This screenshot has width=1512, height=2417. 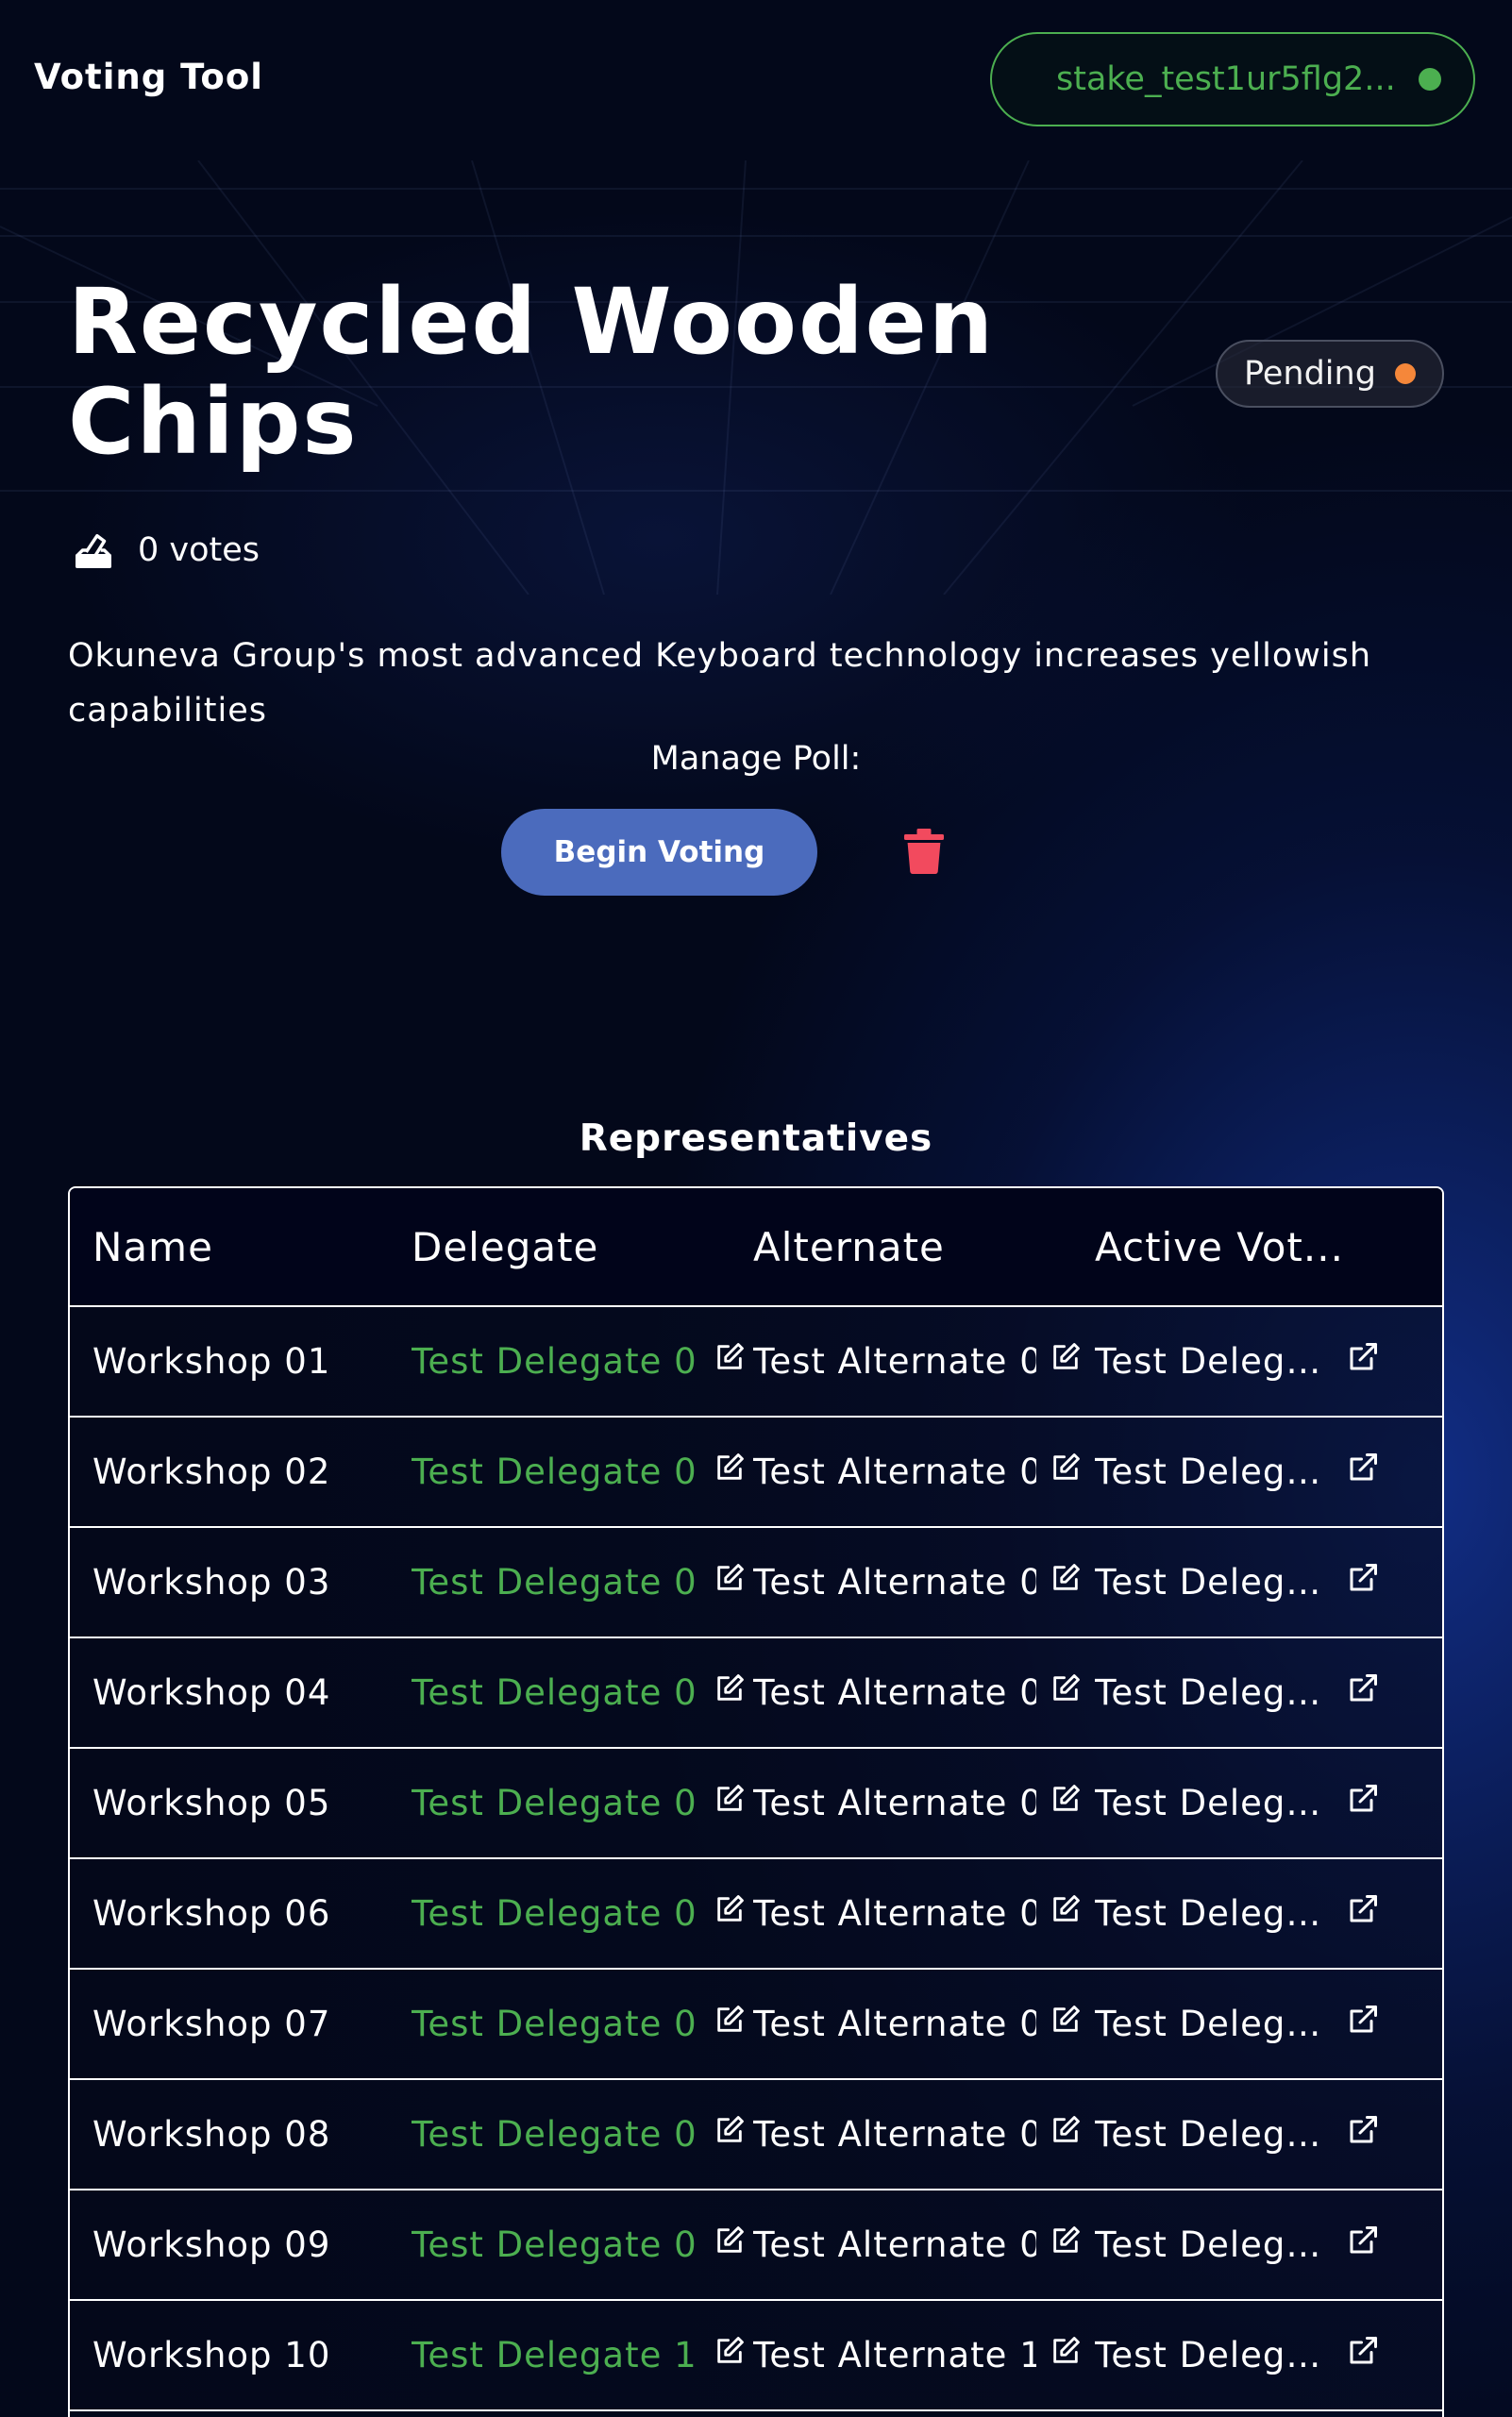 What do you see at coordinates (148, 77) in the screenshot?
I see `app-title: Voting Tool` at bounding box center [148, 77].